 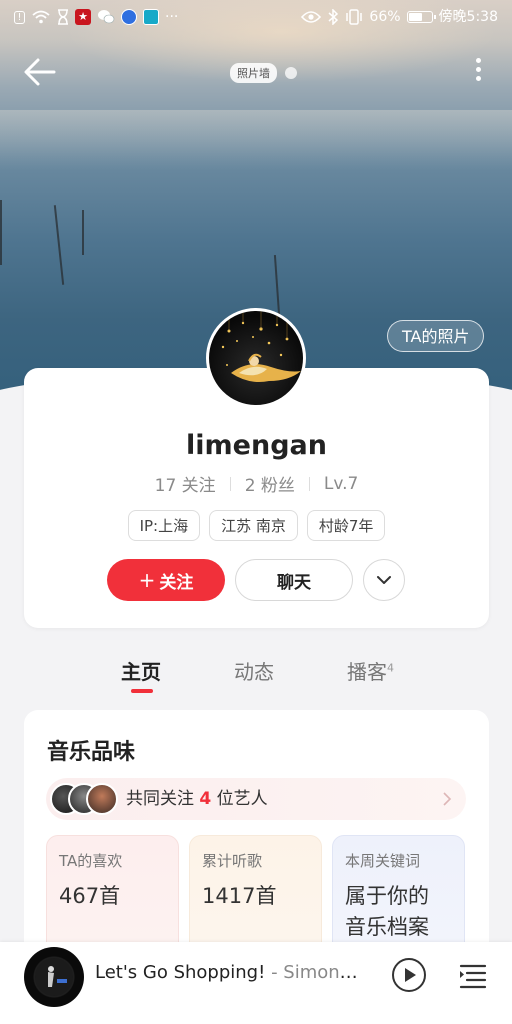 I want to click on tab-podcast-label: 播客, so click(x=367, y=672).